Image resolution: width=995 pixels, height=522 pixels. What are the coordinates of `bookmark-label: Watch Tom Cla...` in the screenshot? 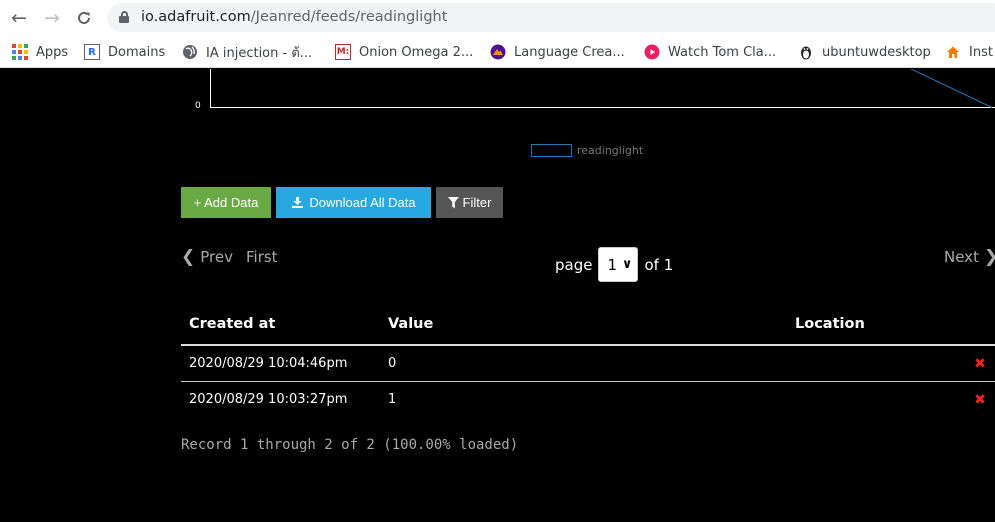 It's located at (722, 52).